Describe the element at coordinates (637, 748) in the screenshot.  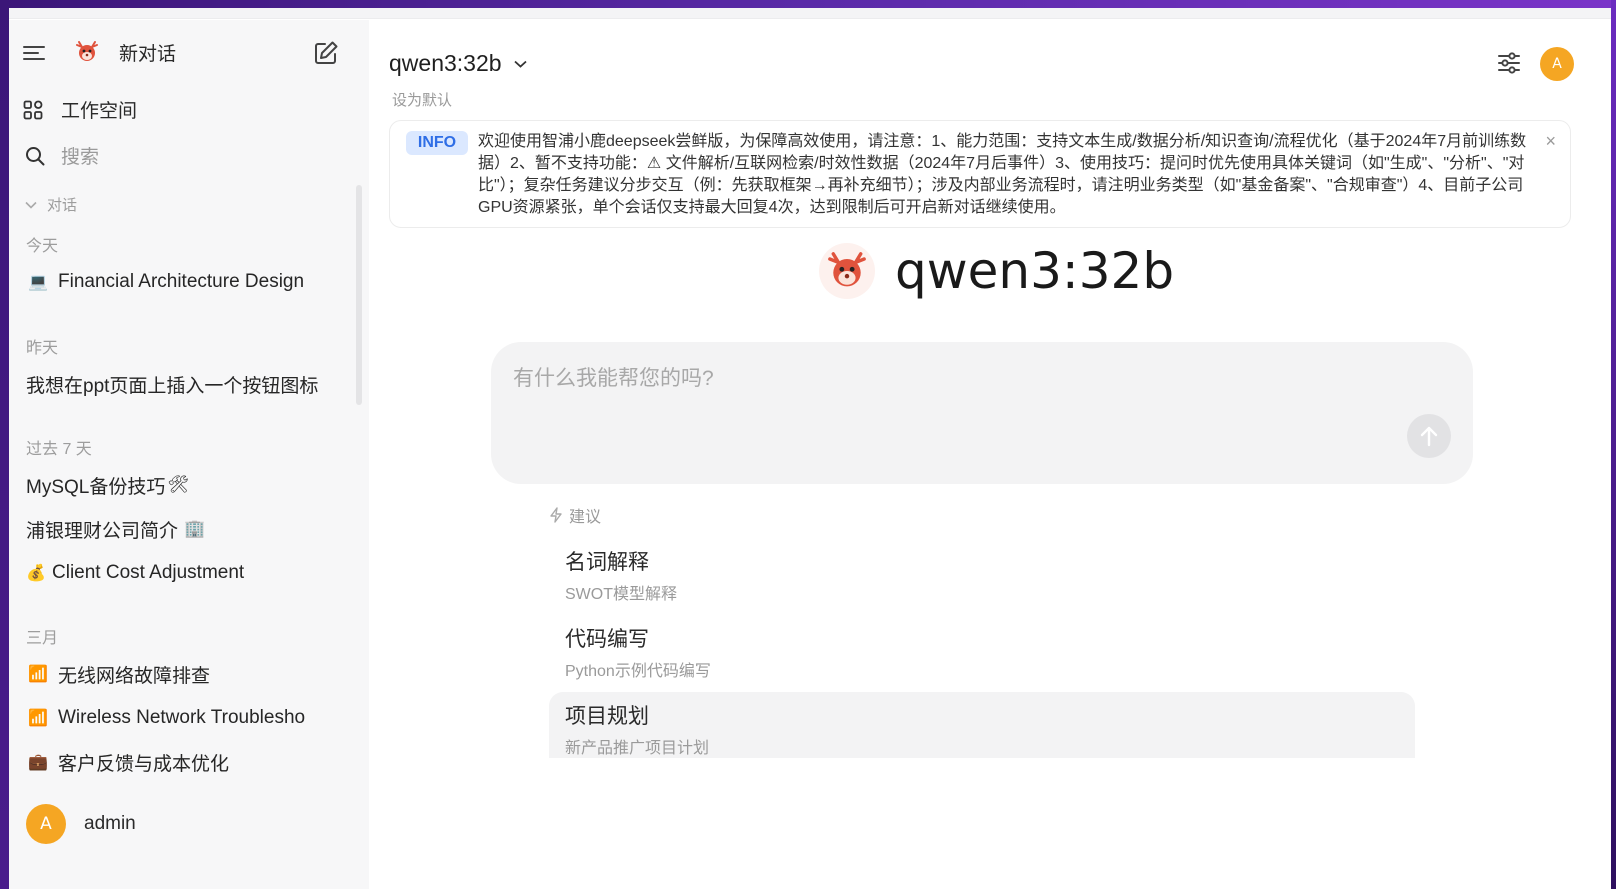
I see `suggestion-subtitle: 新产品推广项目计划` at that location.